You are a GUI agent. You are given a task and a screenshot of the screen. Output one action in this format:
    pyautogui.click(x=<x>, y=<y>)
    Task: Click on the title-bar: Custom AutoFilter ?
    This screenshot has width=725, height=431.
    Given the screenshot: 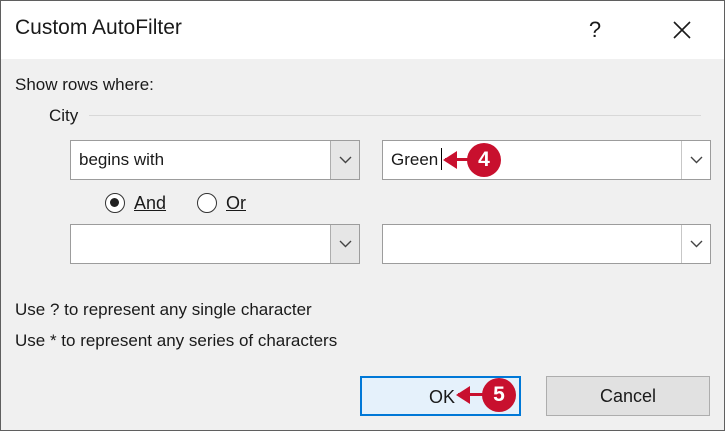 What is the action you would take?
    pyautogui.click(x=362, y=30)
    